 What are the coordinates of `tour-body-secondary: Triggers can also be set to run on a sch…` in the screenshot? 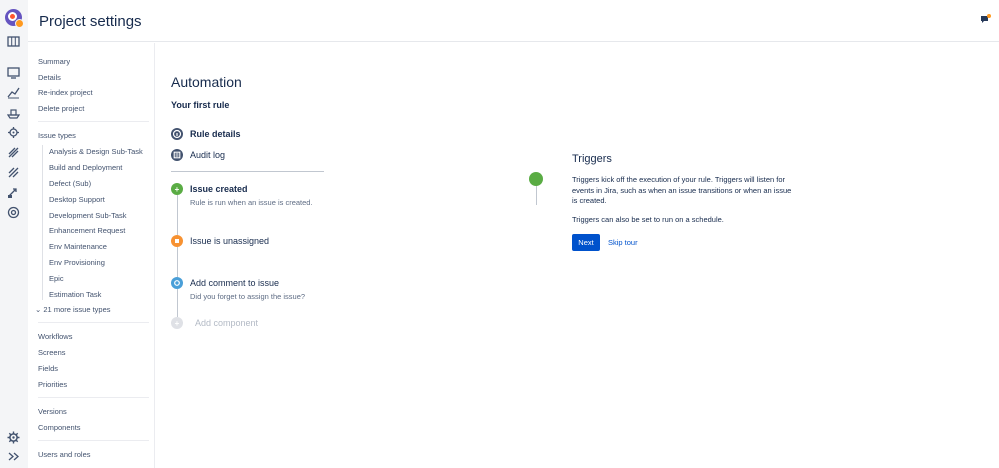 It's located at (648, 219).